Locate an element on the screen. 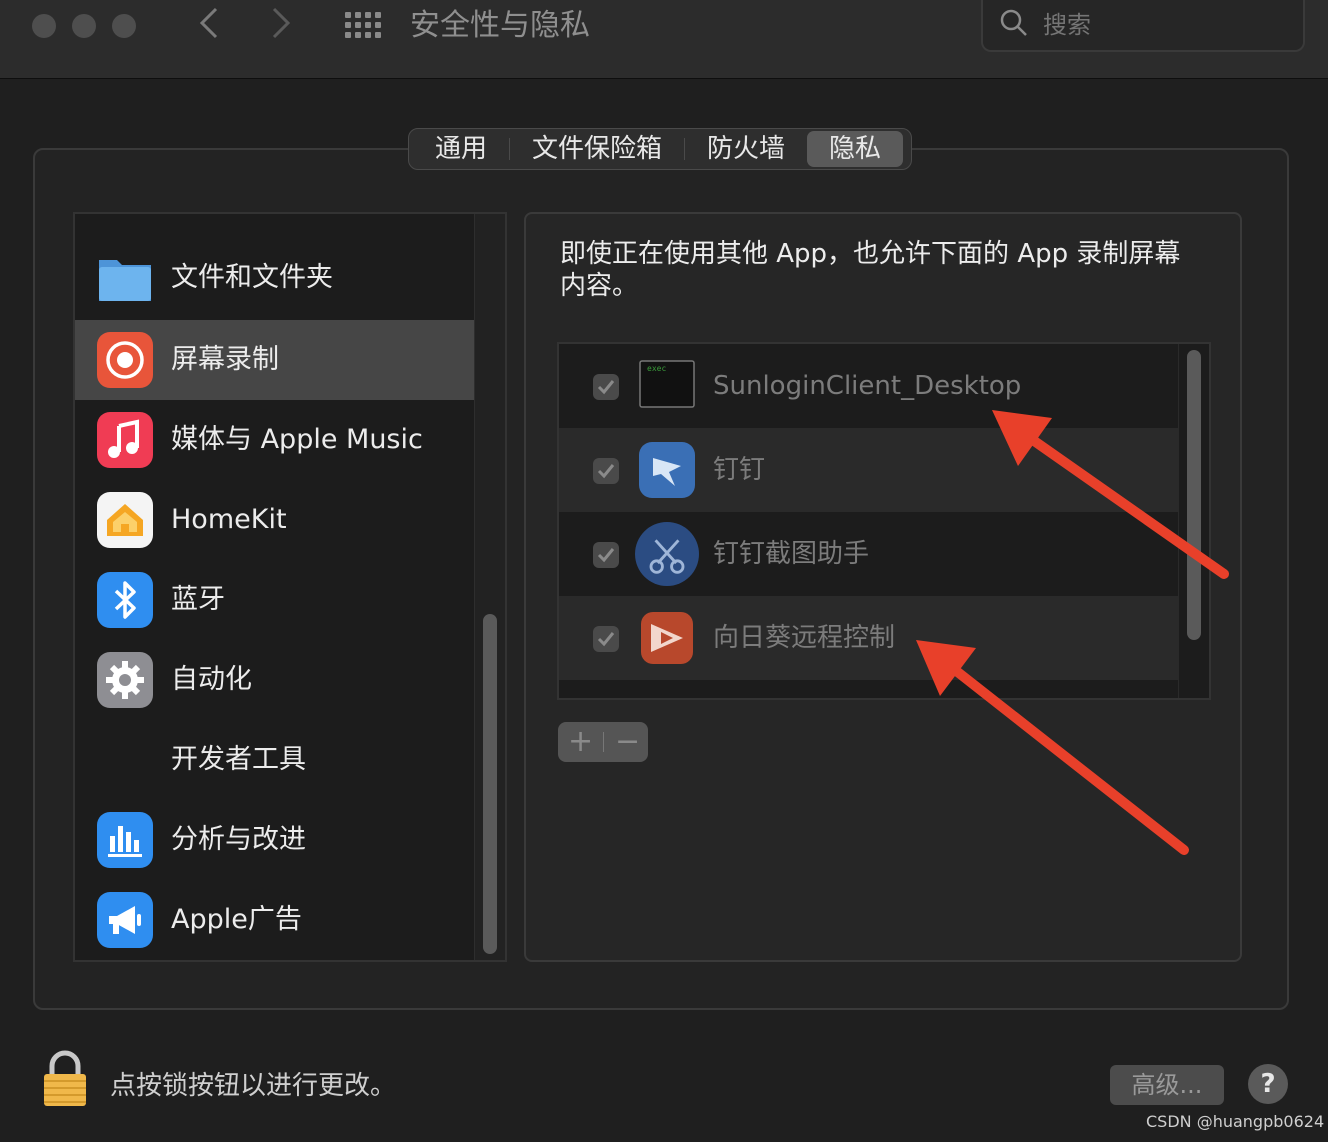  tab-firewall: 防火墙 is located at coordinates (746, 149).